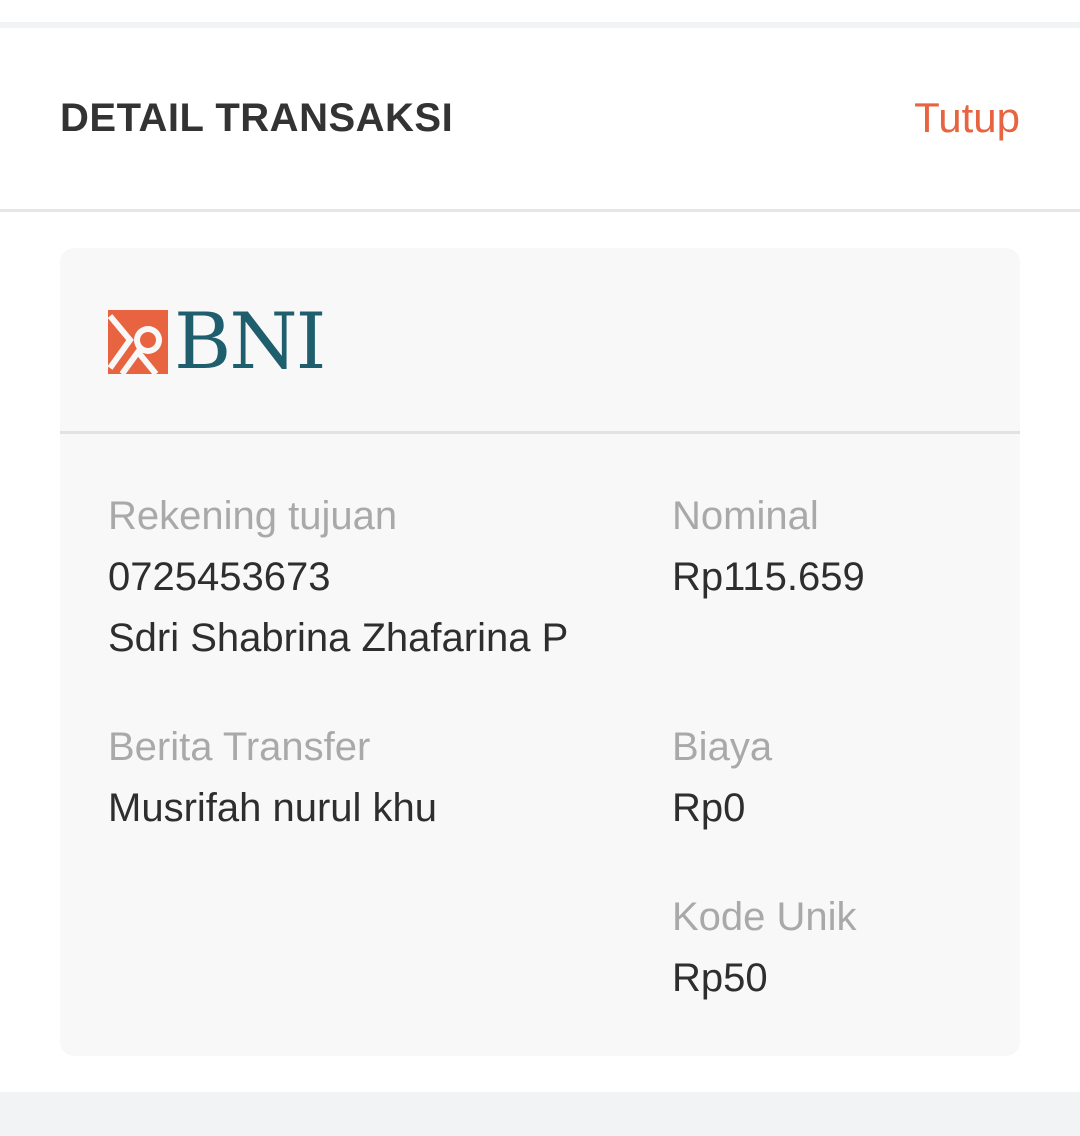  I want to click on destination-account-label: Rekening tujuan, so click(253, 516).